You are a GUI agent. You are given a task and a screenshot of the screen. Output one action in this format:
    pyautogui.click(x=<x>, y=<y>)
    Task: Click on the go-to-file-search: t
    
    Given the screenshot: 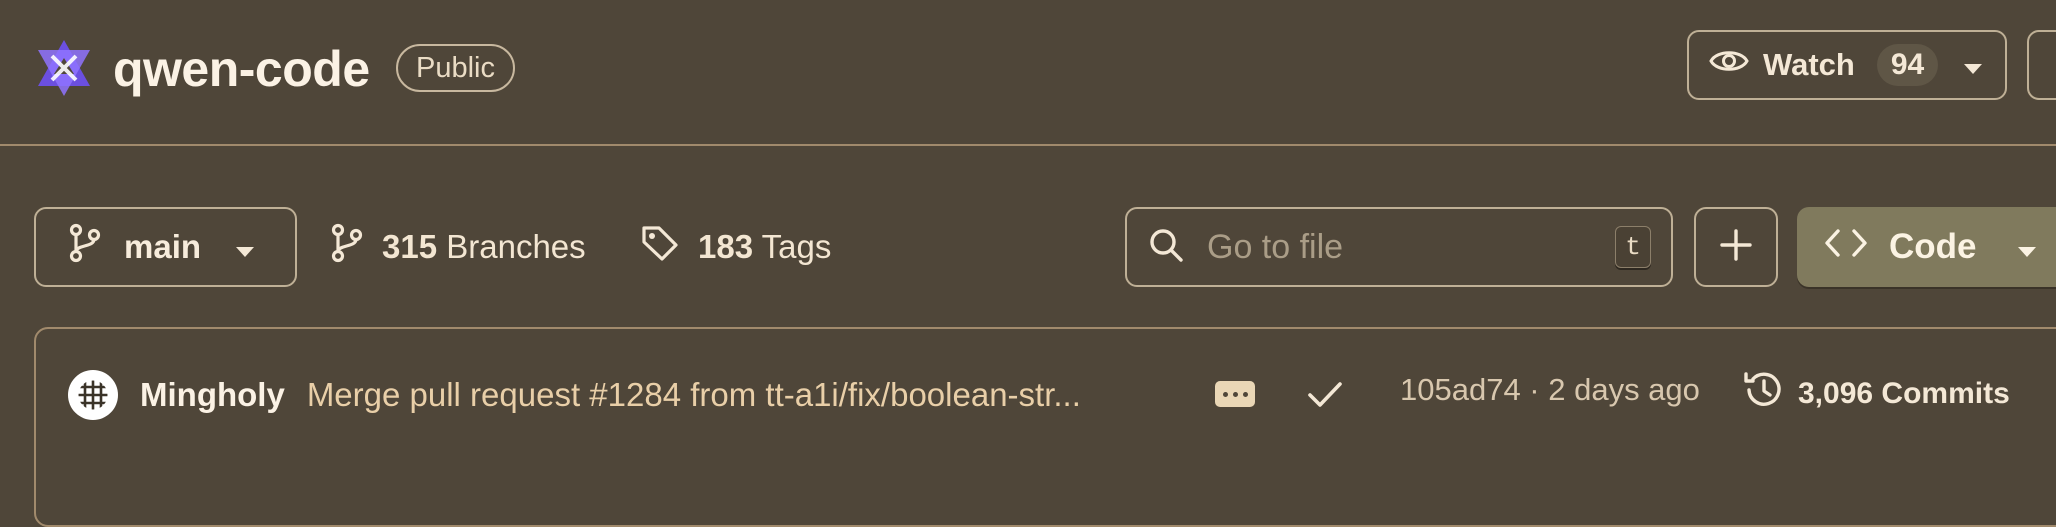 What is the action you would take?
    pyautogui.click(x=1399, y=247)
    